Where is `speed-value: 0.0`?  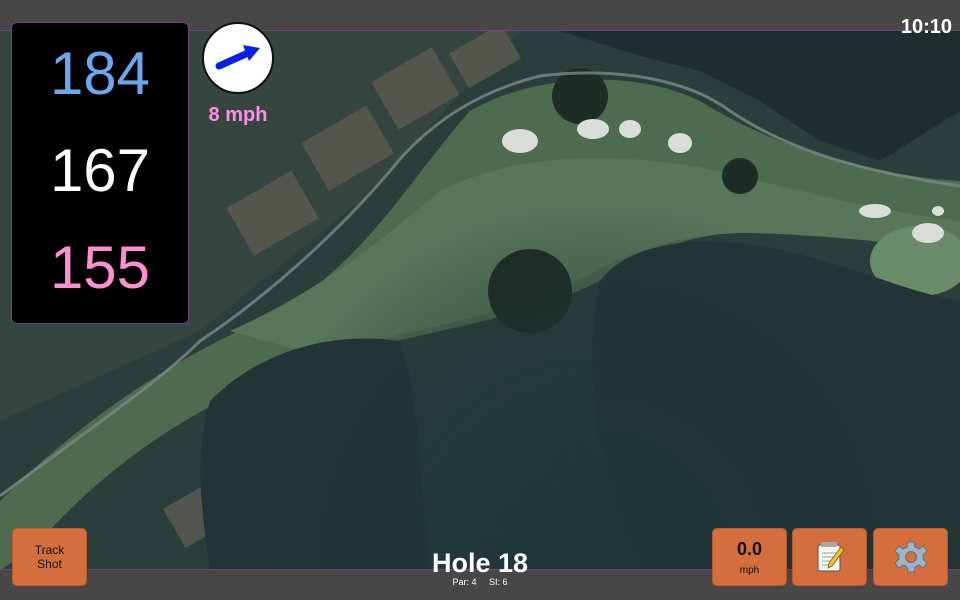 speed-value: 0.0 is located at coordinates (749, 548).